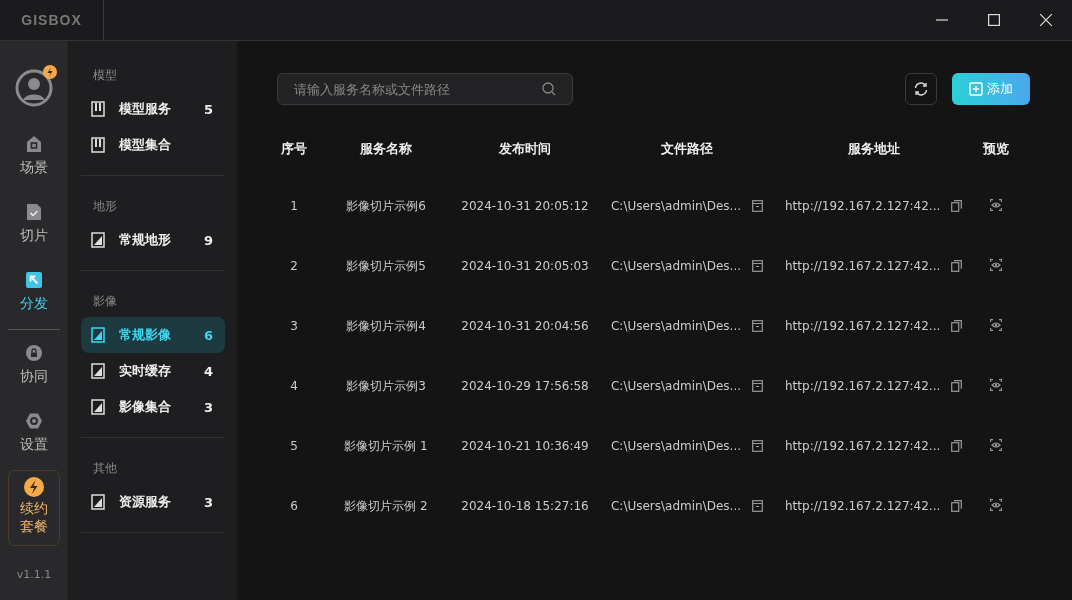 This screenshot has width=1072, height=600. Describe the element at coordinates (34, 231) in the screenshot. I see `rail-tab: 切片` at that location.